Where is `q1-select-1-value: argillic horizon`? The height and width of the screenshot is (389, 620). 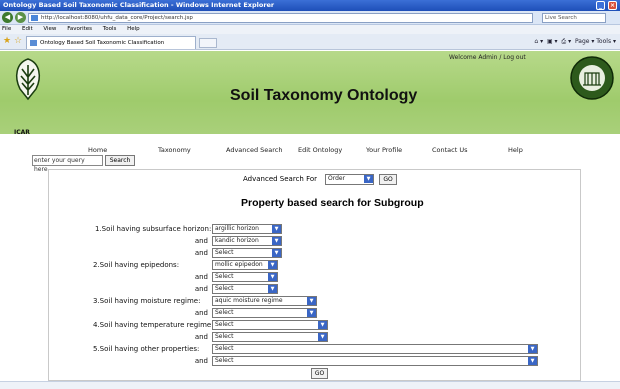
q1-select-1-value: argillic horizon is located at coordinates (237, 228).